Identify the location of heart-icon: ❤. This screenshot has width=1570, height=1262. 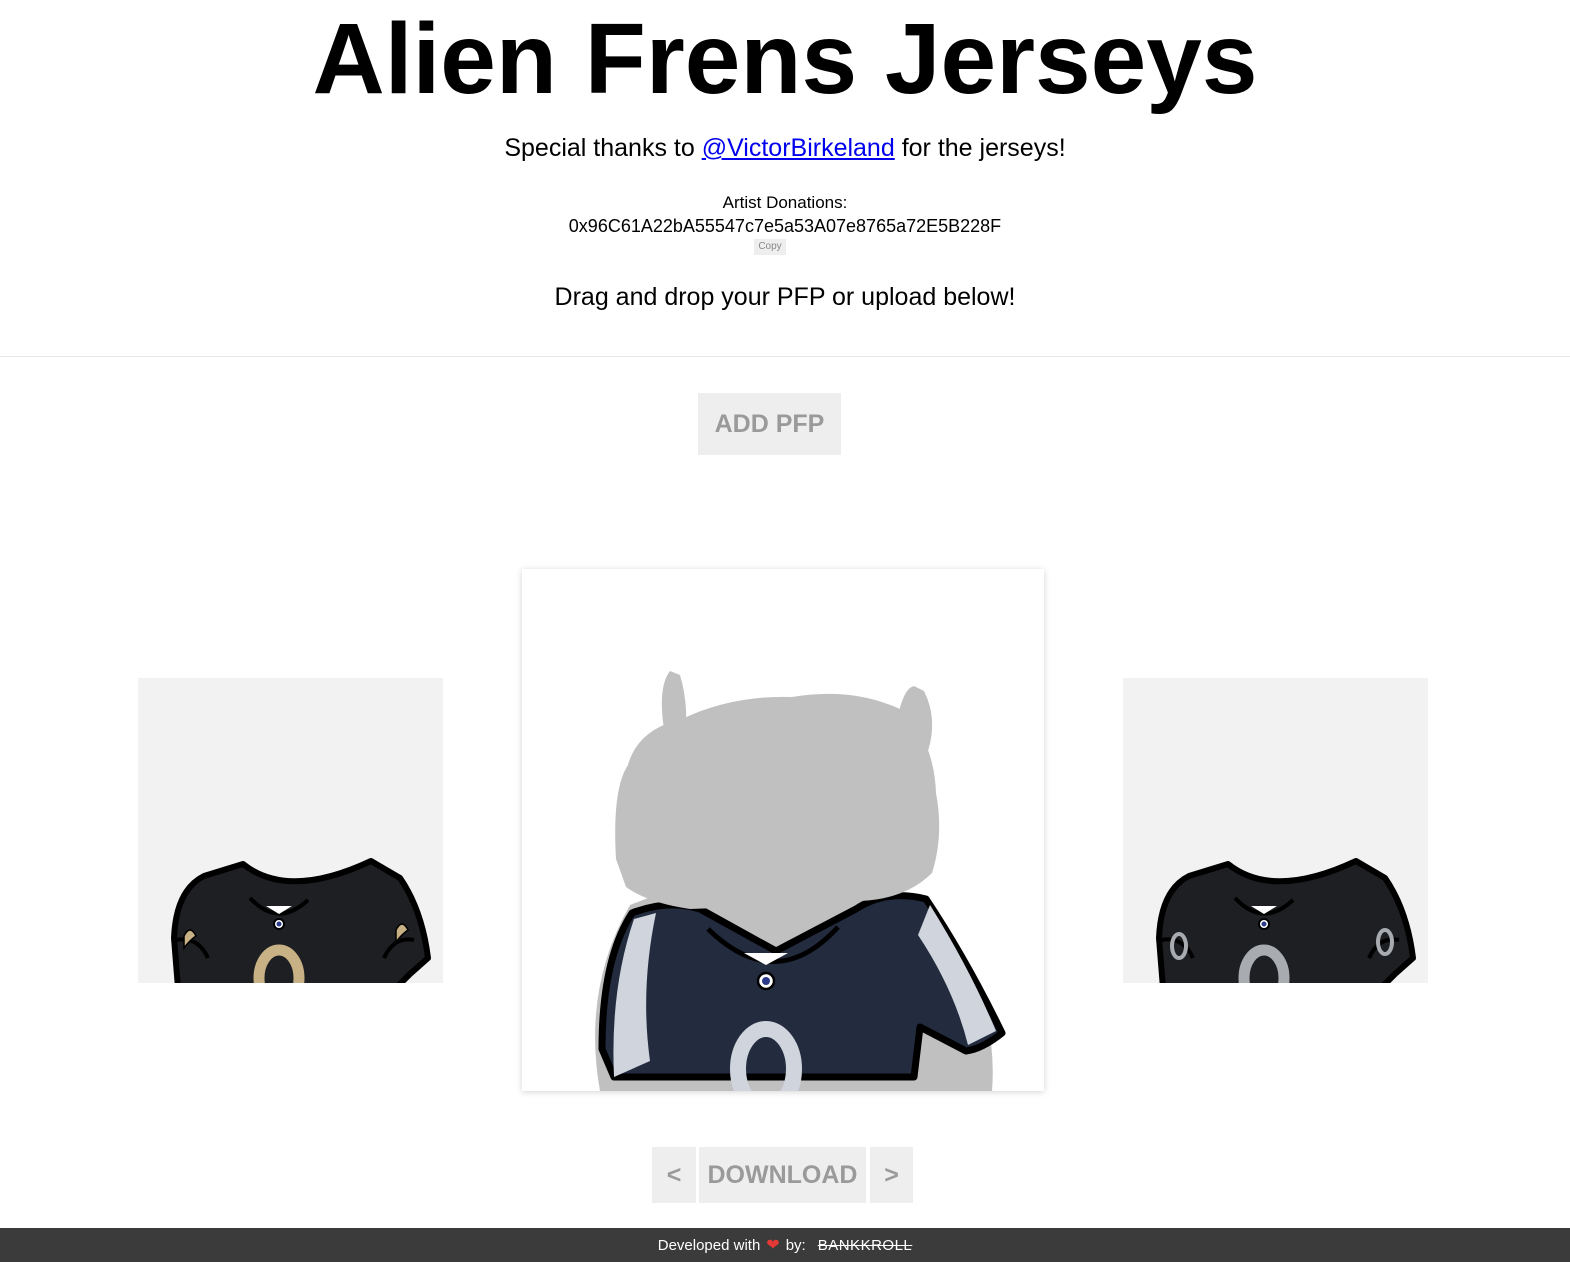
(773, 1245).